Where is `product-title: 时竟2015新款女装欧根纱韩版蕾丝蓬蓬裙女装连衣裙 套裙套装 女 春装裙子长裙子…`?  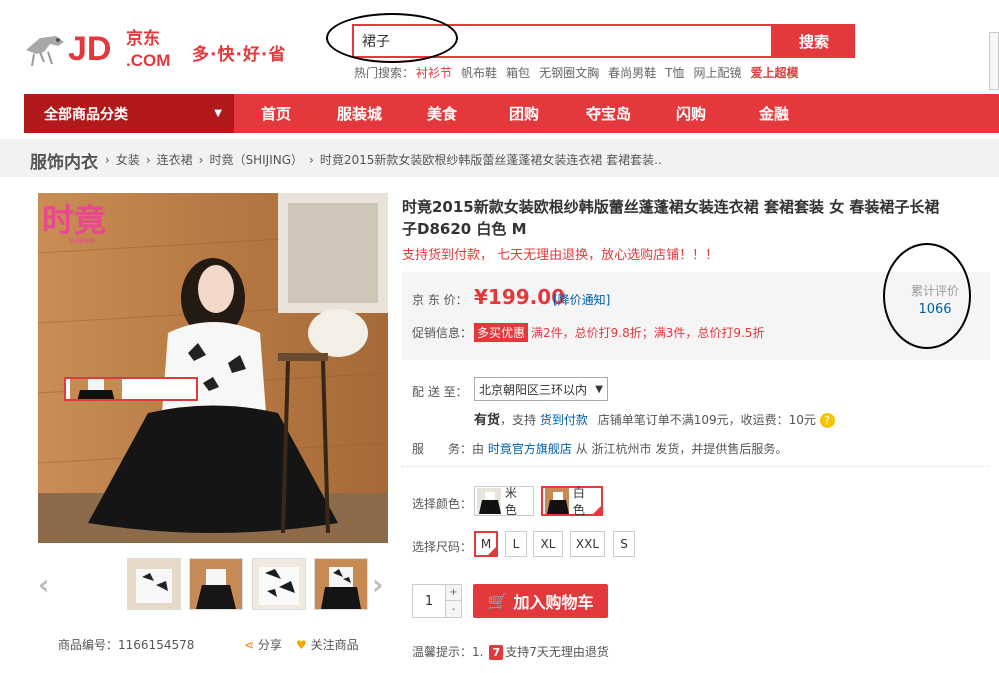
product-title: 时竟2015新款女装欧根纱韩版蕾丝蓬蓬裙女装连衣裙 套裙套装 女 春装裙子长裙子… is located at coordinates (671, 218).